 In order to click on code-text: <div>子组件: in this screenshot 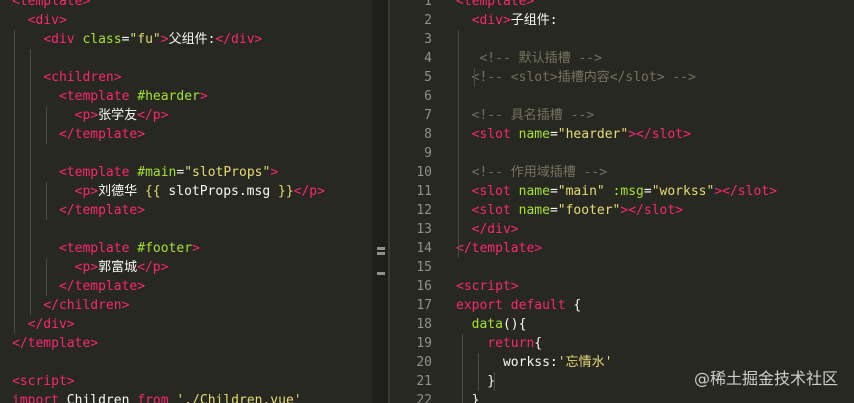, I will do `click(507, 20)`.